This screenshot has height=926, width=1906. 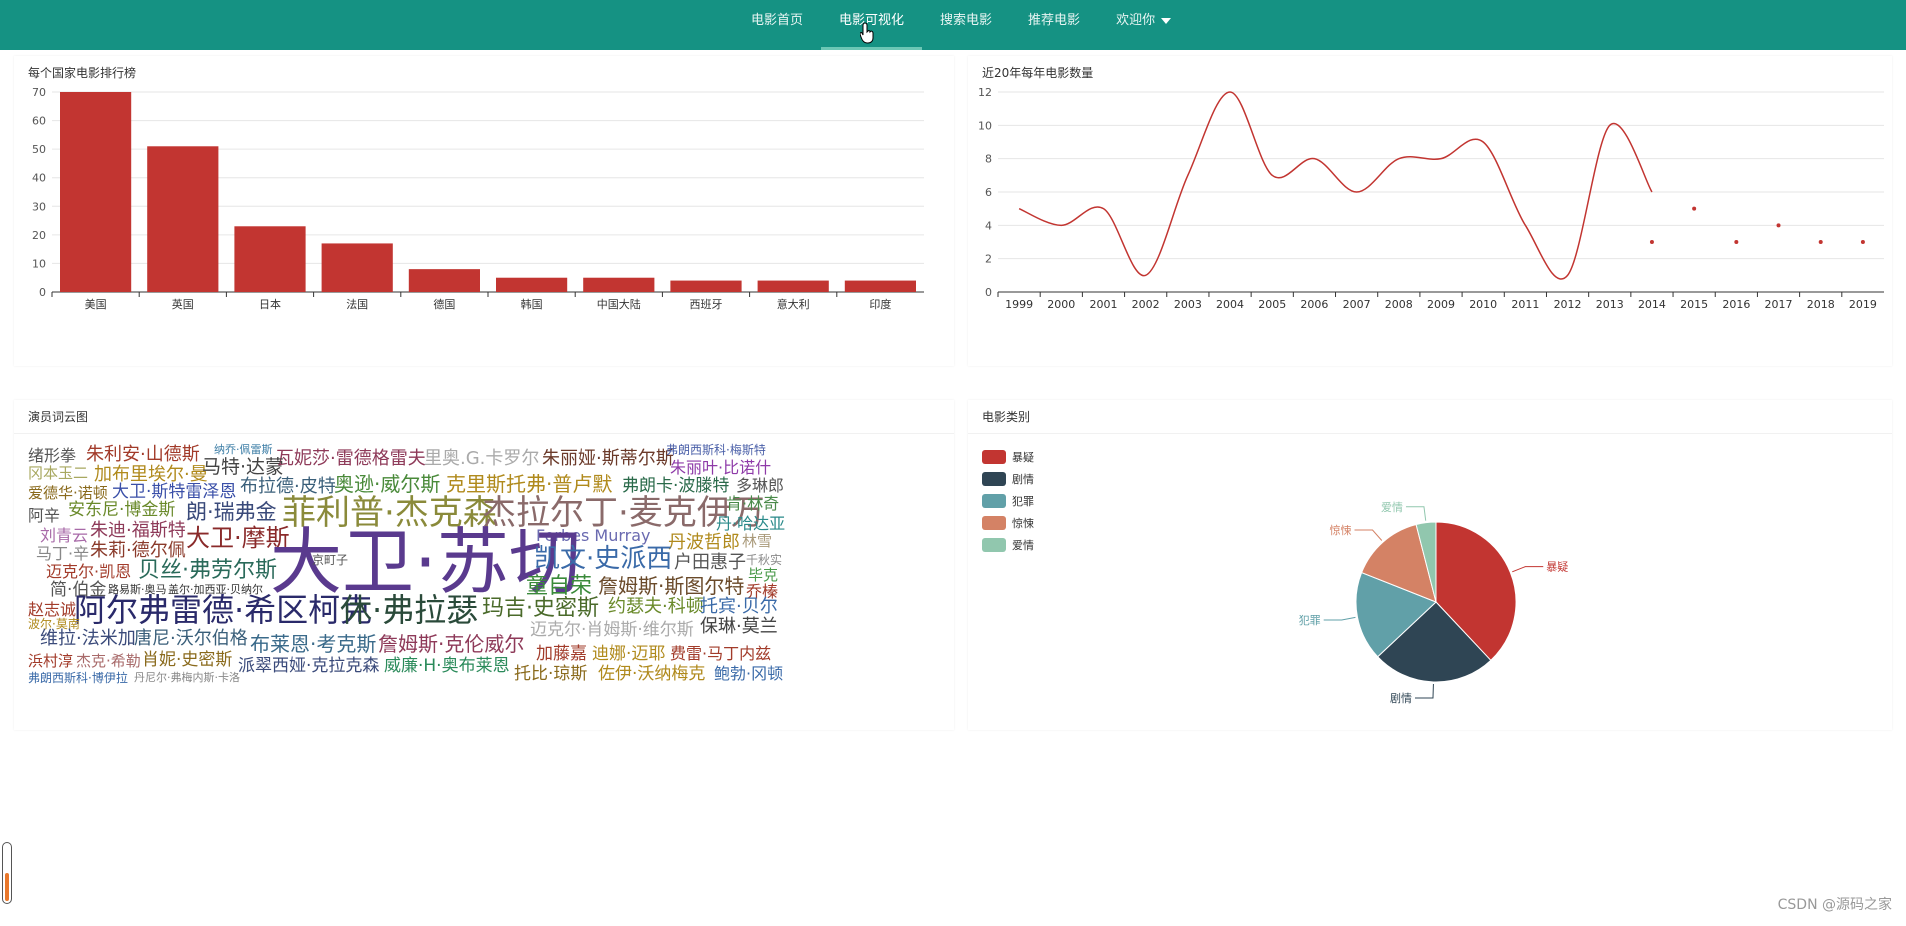 What do you see at coordinates (68, 493) in the screenshot?
I see `cloud-word: 爱德华·诺顿` at bounding box center [68, 493].